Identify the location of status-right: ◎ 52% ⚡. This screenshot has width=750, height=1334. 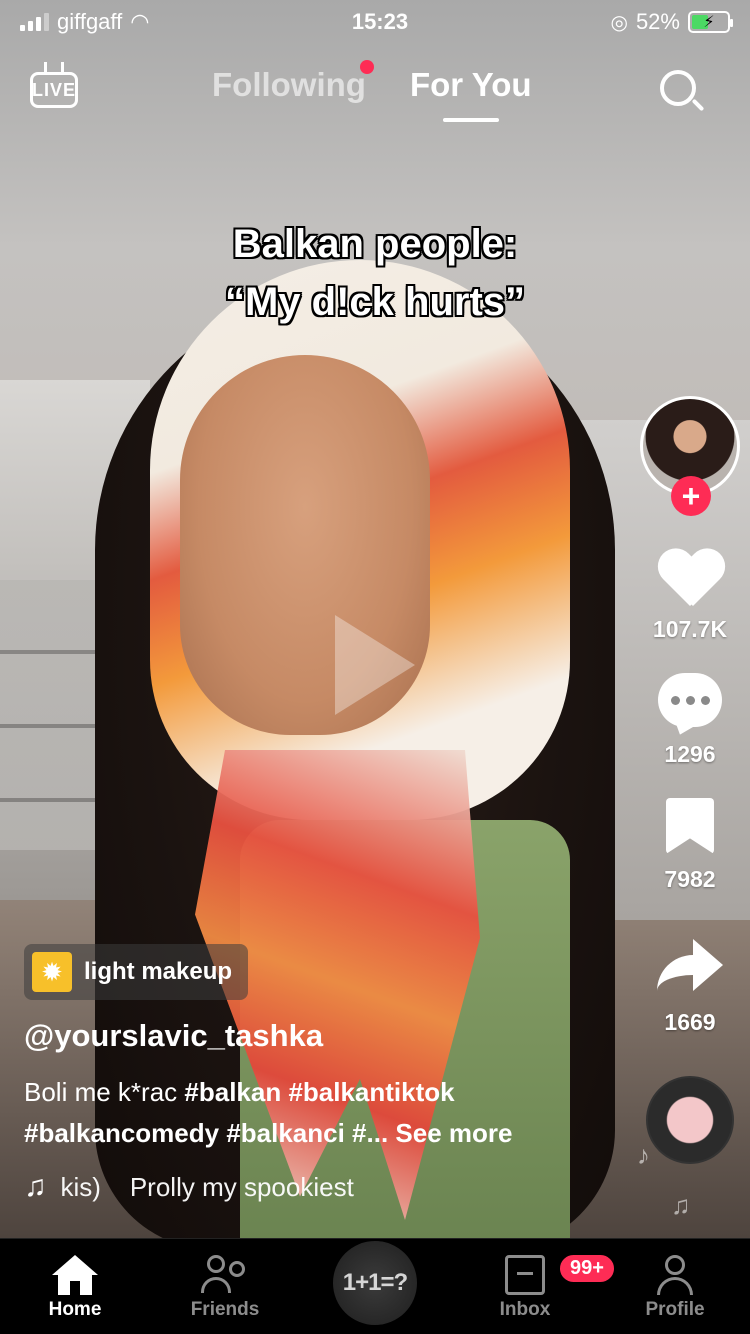
(671, 22).